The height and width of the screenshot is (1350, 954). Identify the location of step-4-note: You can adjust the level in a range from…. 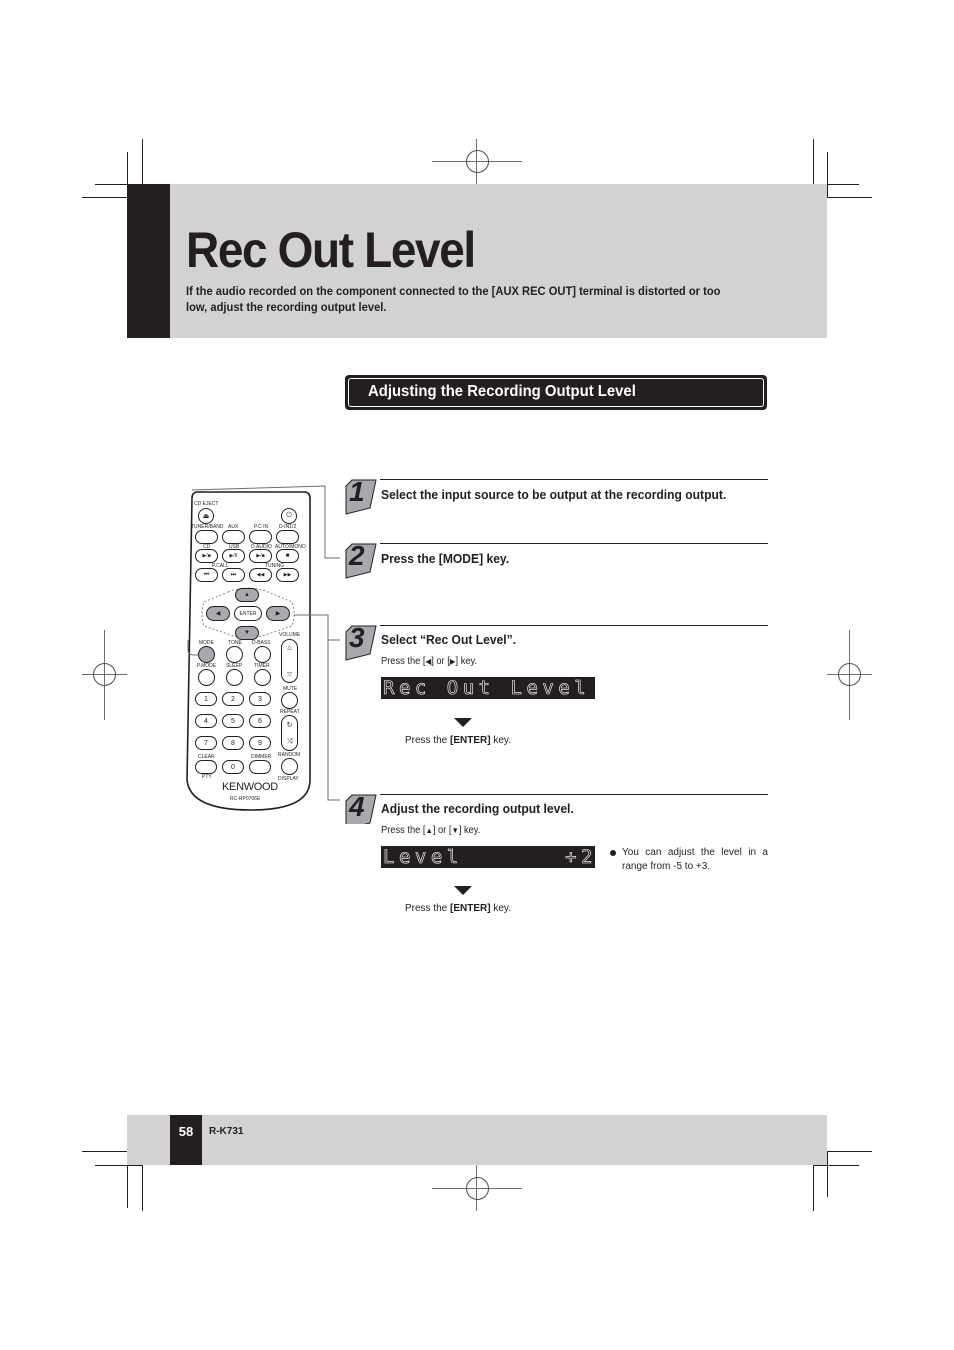
(695, 859).